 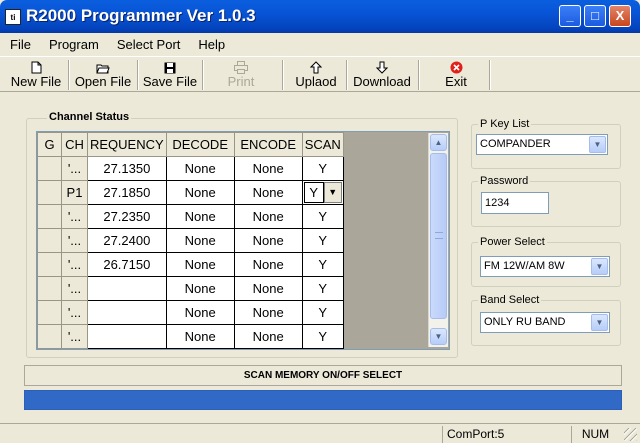 What do you see at coordinates (524, 266) in the screenshot?
I see `power-select-value: FM 12W/AM 8W` at bounding box center [524, 266].